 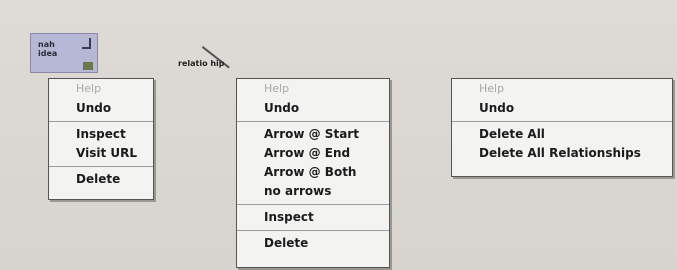 What do you see at coordinates (313, 191) in the screenshot?
I see `menu-item-no-arrows: no arrows` at bounding box center [313, 191].